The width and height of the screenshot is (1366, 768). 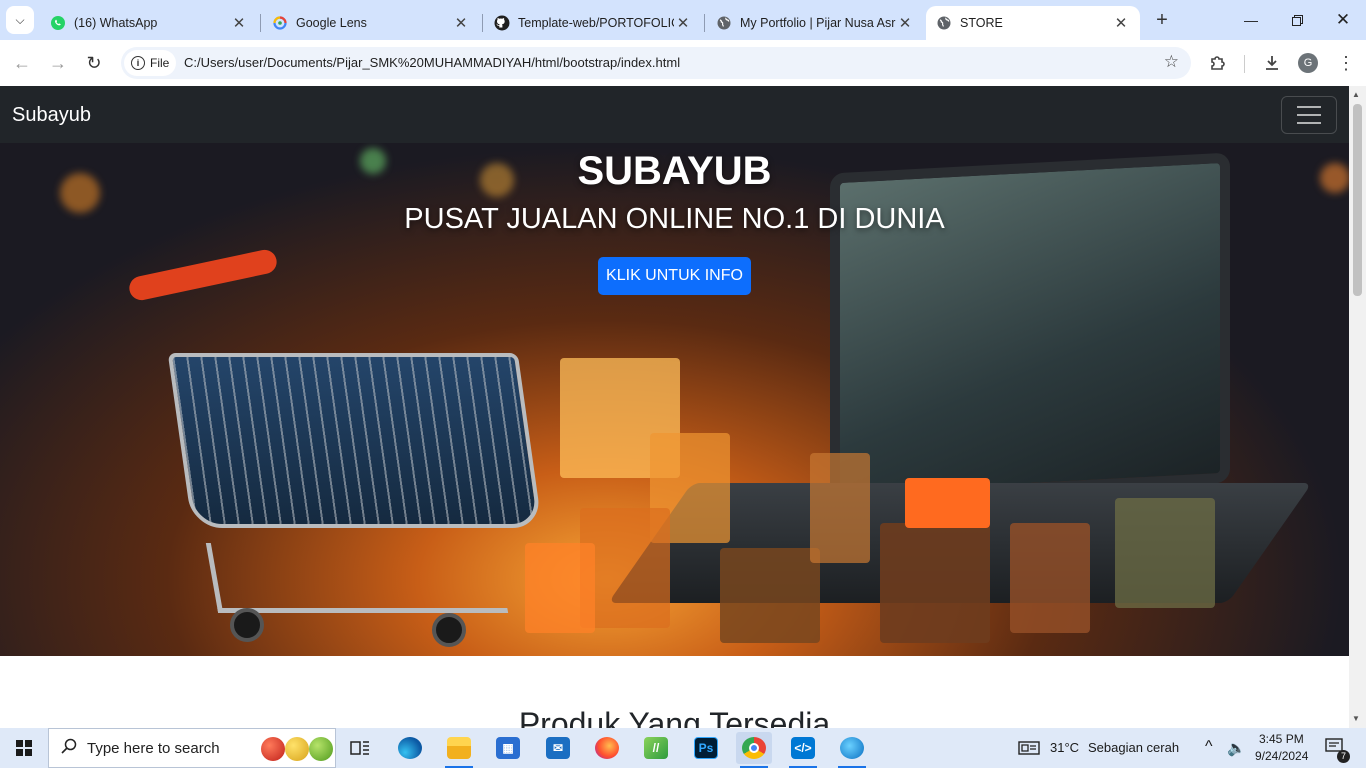 What do you see at coordinates (1033, 23) in the screenshot?
I see `tab-store: STORE ✕` at bounding box center [1033, 23].